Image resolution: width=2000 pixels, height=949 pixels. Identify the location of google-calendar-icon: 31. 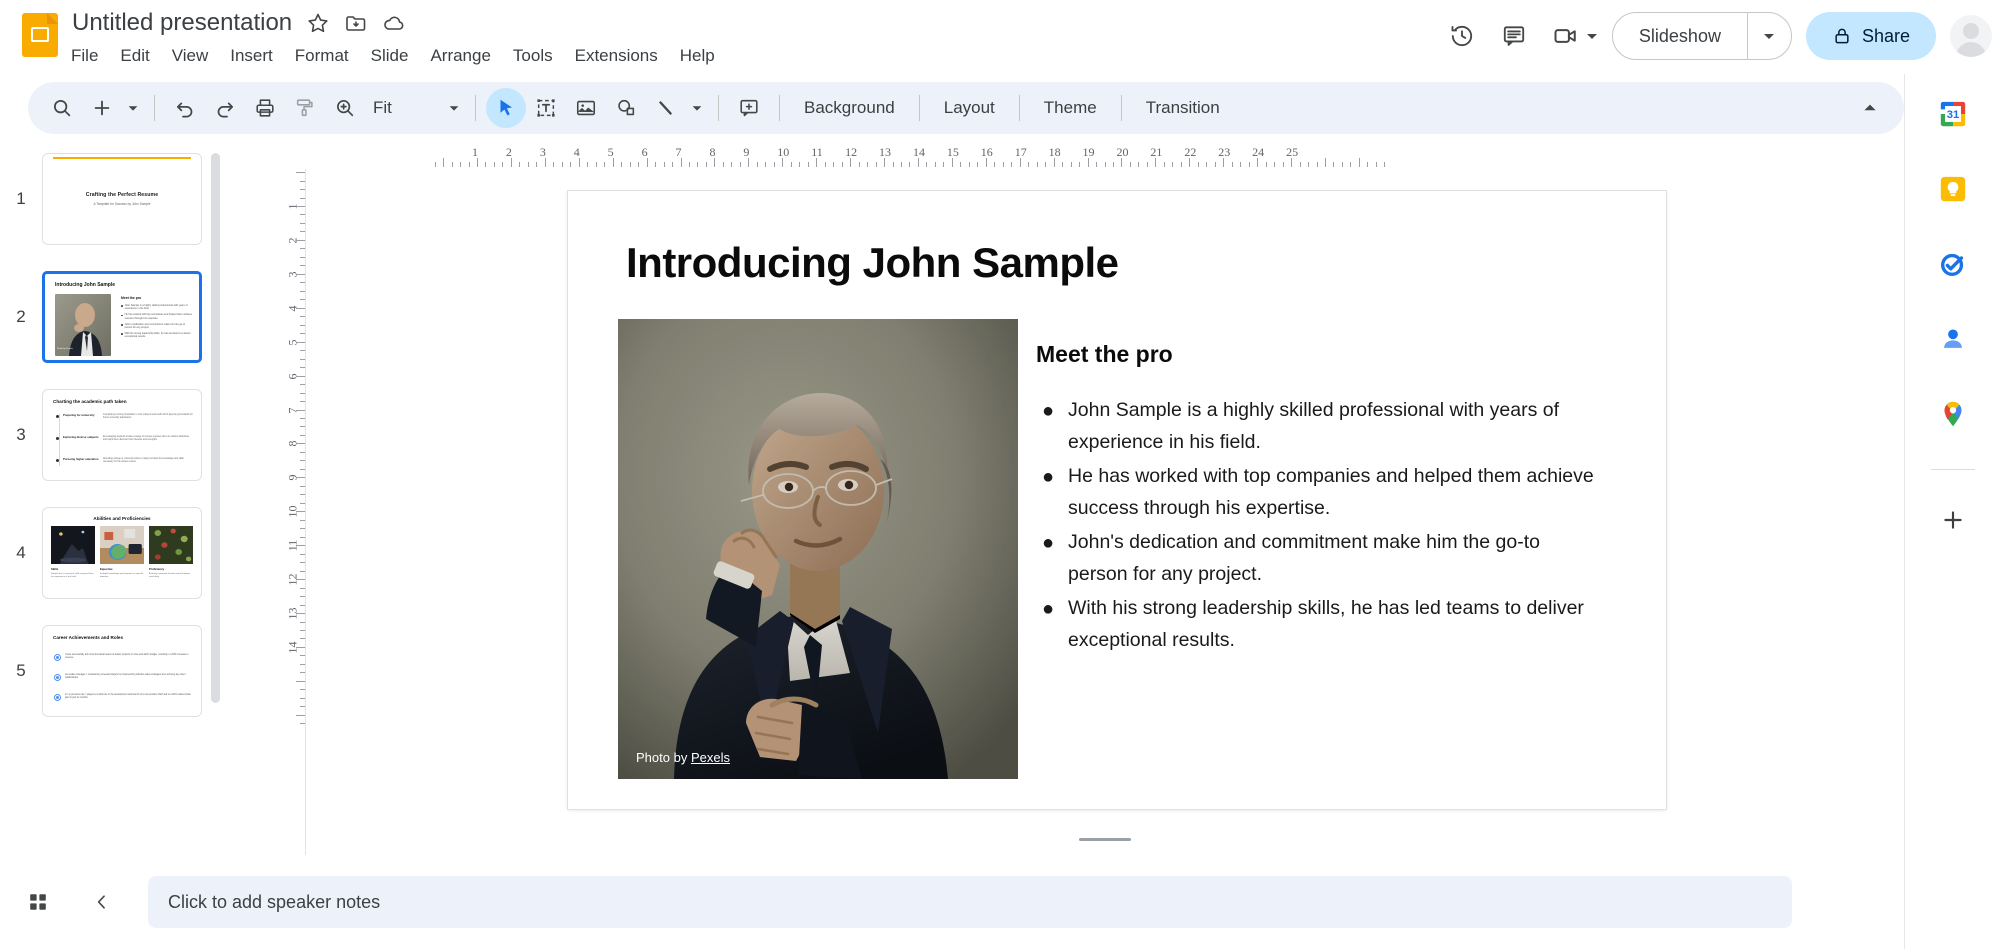
(1953, 114).